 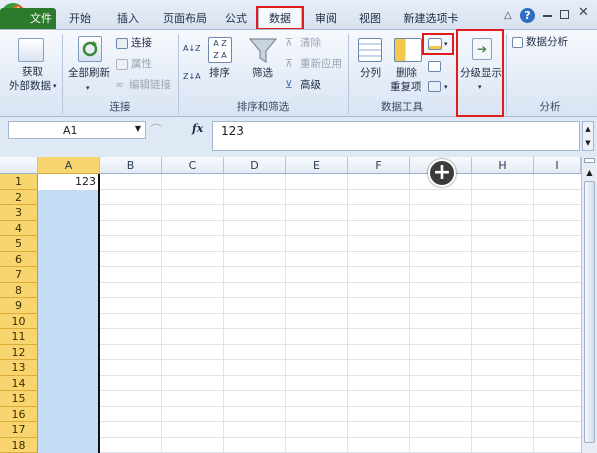 I want to click on row-header: 11, so click(x=19, y=337).